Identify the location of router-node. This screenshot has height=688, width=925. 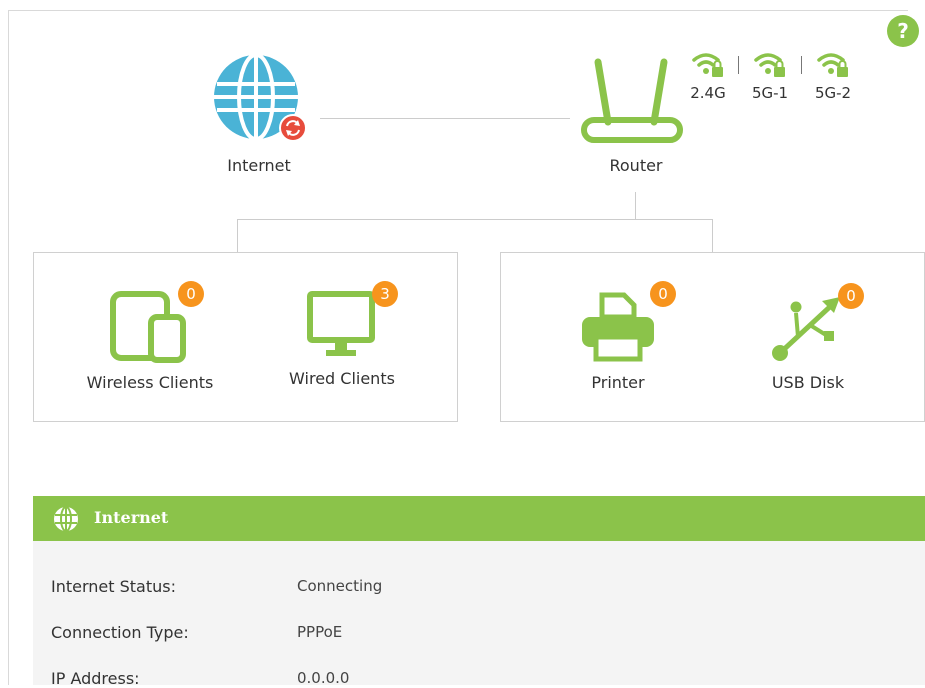
(632, 101).